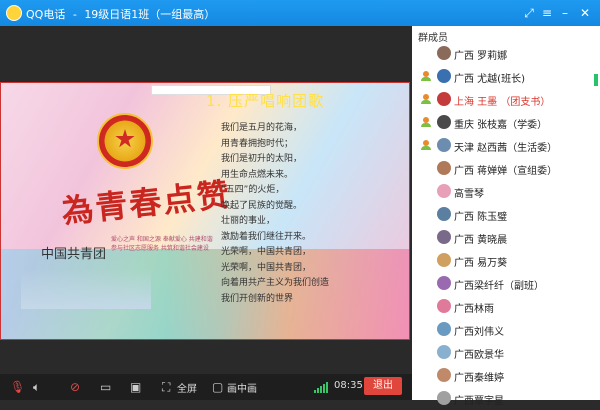 The image size is (600, 410). What do you see at coordinates (36, 387) in the screenshot?
I see `speaker-icon: 🔈︎` at bounding box center [36, 387].